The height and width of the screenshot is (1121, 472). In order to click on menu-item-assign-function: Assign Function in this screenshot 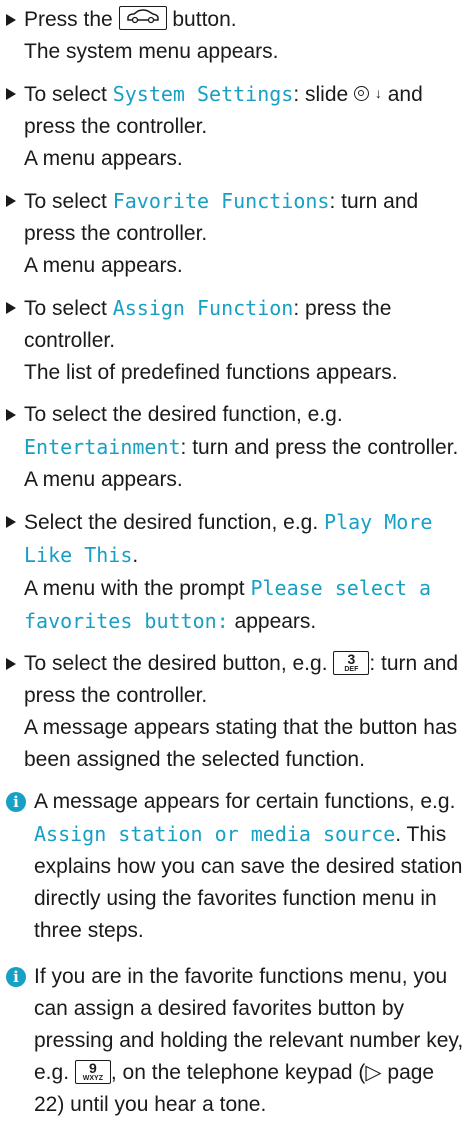, I will do `click(203, 308)`.